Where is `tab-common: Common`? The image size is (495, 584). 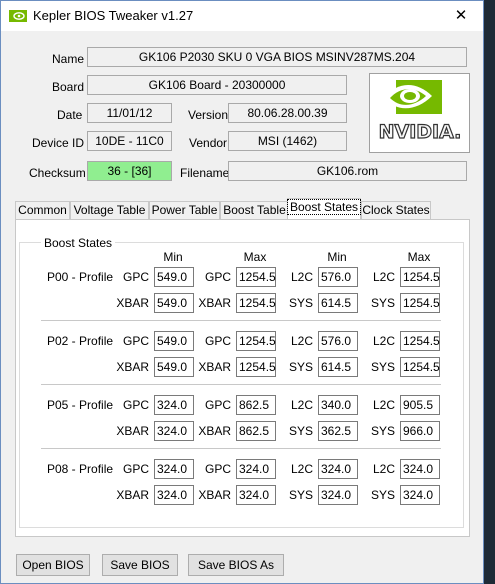
tab-common: Common is located at coordinates (42, 210).